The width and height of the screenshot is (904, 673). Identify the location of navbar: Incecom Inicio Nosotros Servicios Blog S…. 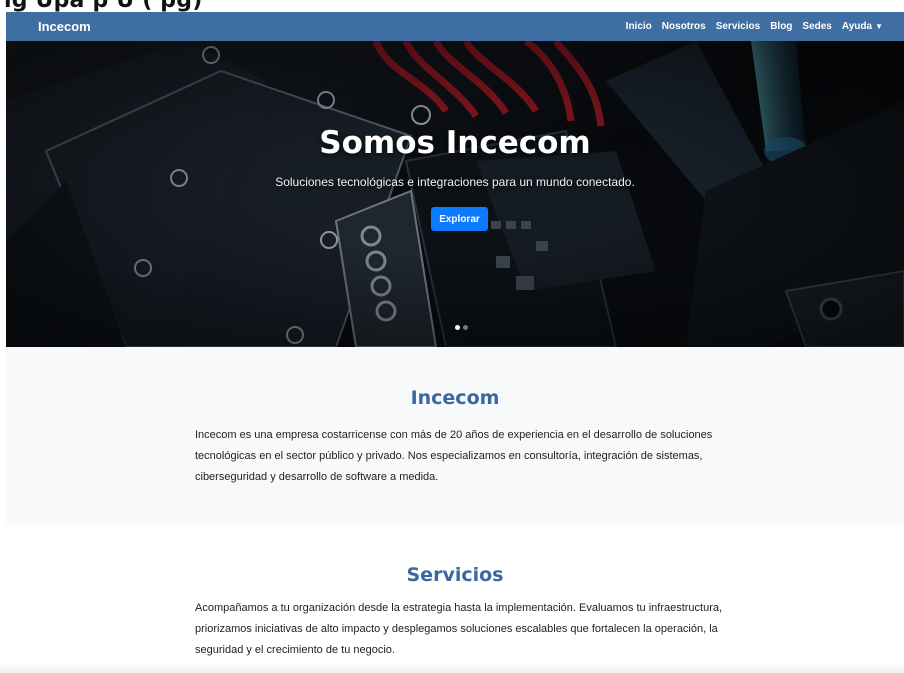
(455, 26).